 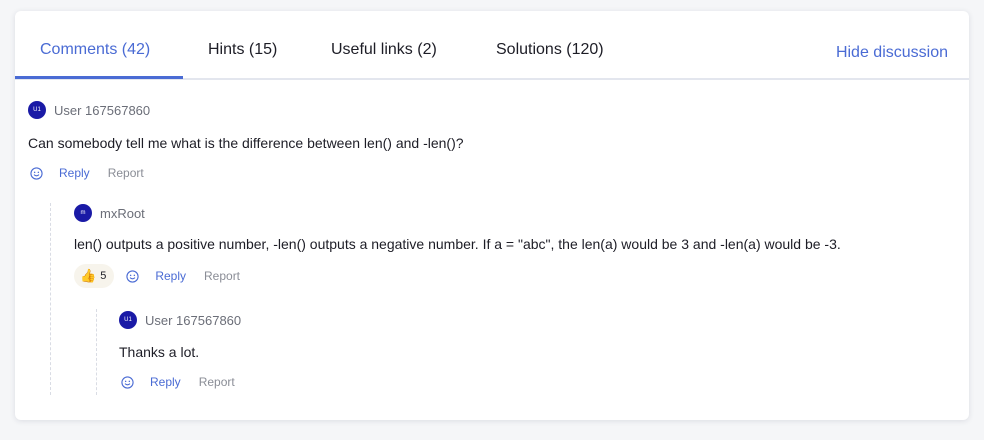 I want to click on thumbs-up-icon: 👍, so click(x=88, y=275).